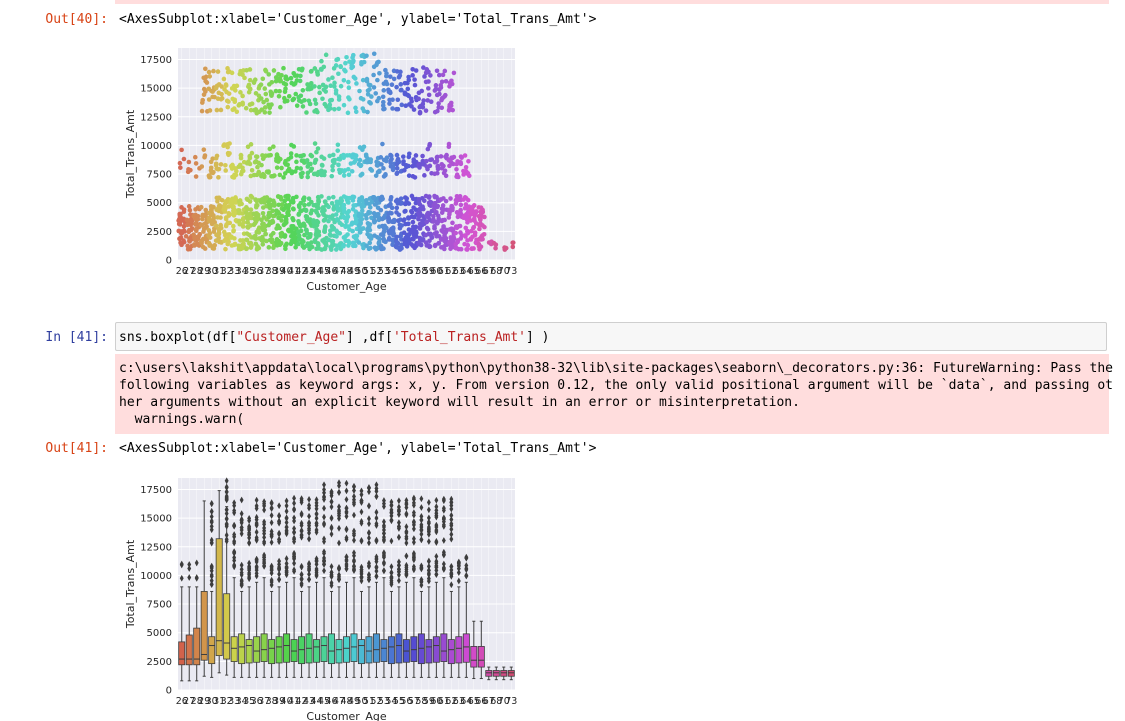 The width and height of the screenshot is (1125, 721). Describe the element at coordinates (169, 691) in the screenshot. I see `y-tick-label: 0` at that location.